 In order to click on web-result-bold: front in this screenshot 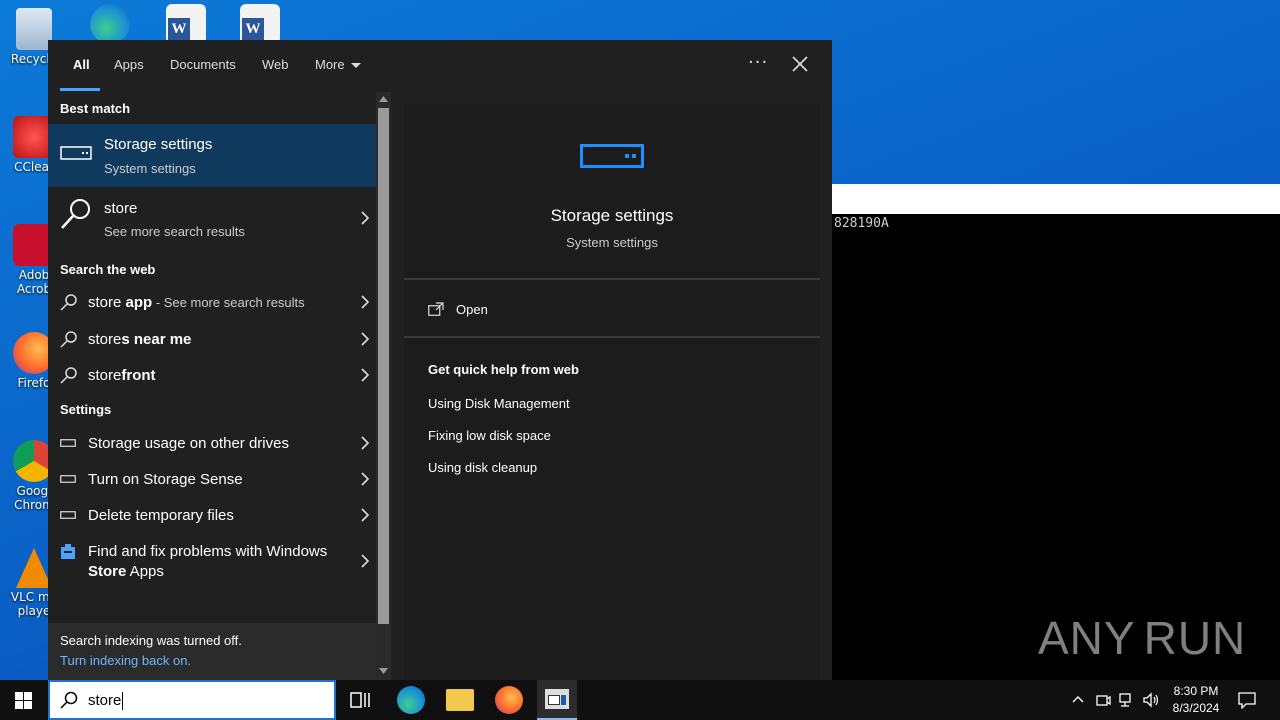, I will do `click(138, 375)`.